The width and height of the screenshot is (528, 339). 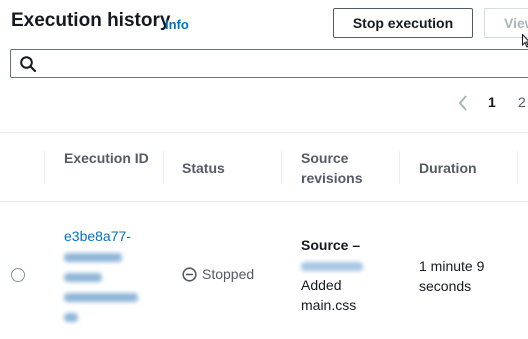 I want to click on stopped-icon, so click(x=189, y=274).